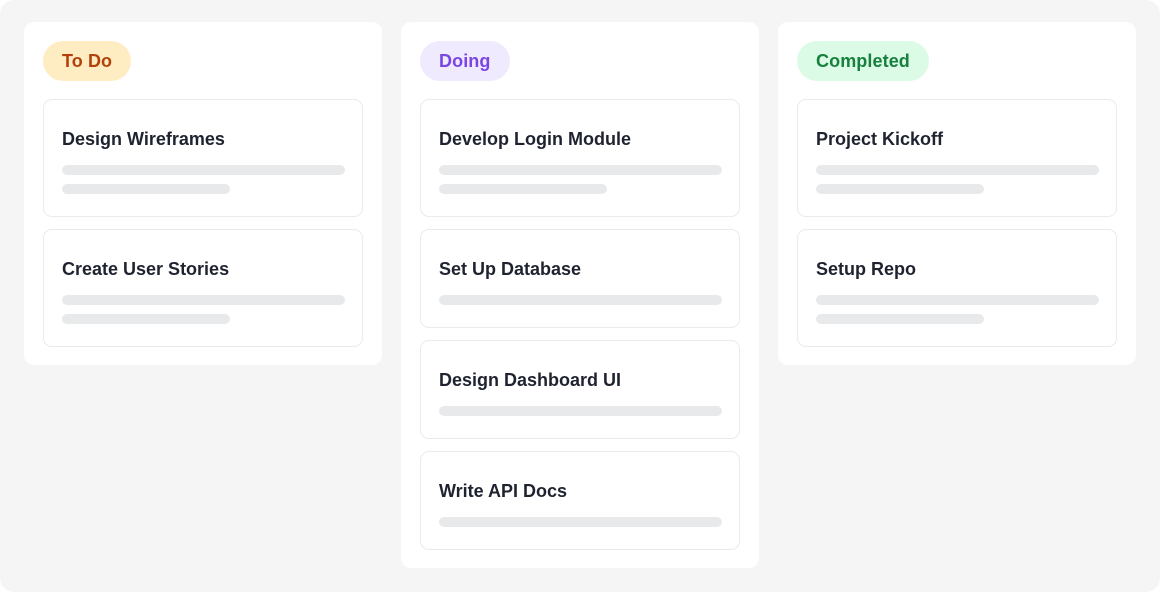 The image size is (1160, 592). Describe the element at coordinates (866, 269) in the screenshot. I see `task-card-title: Setup Repo` at that location.